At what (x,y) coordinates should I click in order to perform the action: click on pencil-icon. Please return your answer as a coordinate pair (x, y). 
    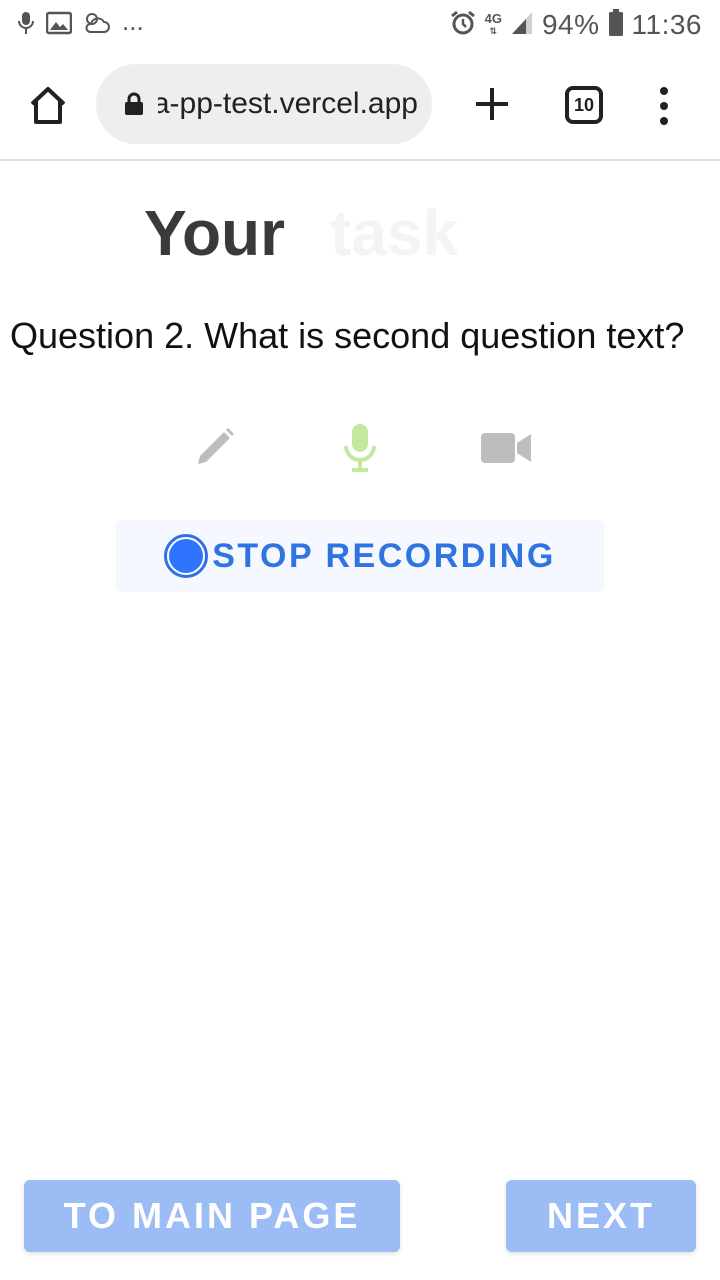
    Looking at the image, I should click on (214, 448).